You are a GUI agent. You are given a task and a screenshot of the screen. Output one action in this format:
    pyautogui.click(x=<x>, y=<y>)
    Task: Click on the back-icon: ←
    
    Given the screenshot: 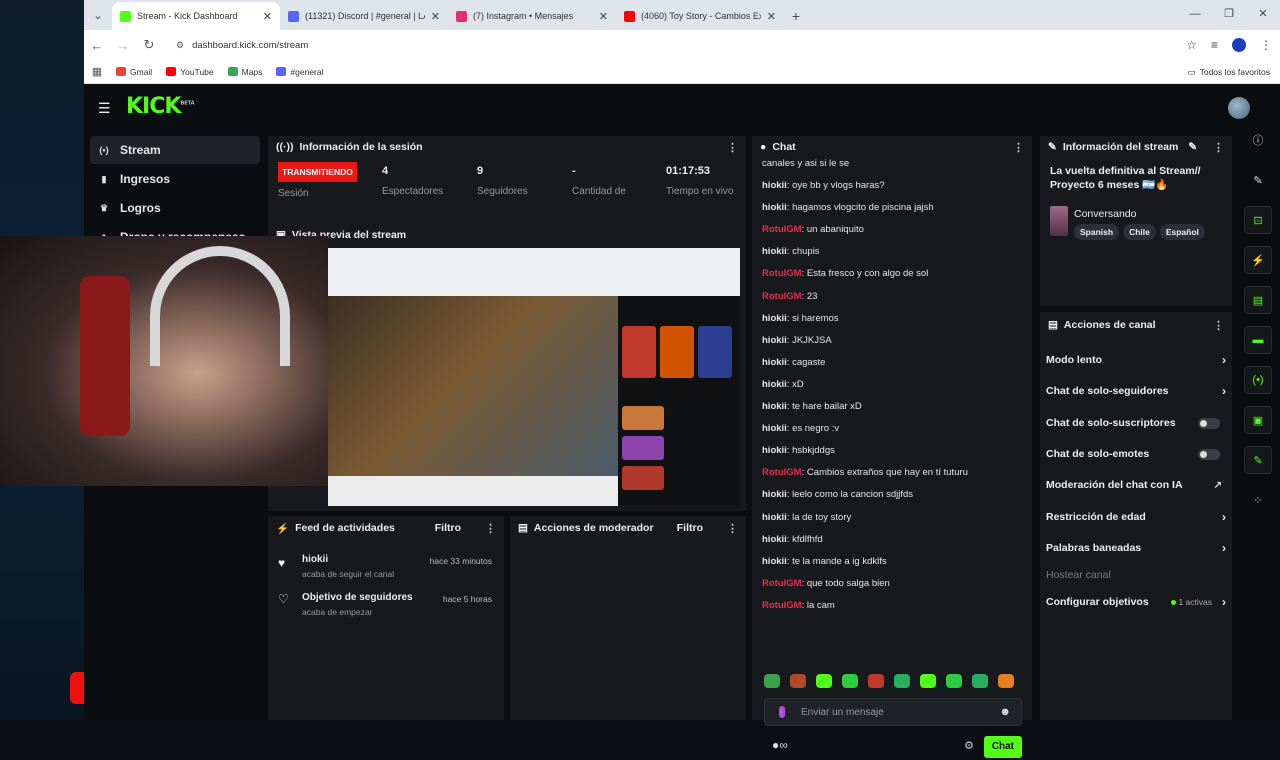 What is the action you would take?
    pyautogui.click(x=97, y=45)
    